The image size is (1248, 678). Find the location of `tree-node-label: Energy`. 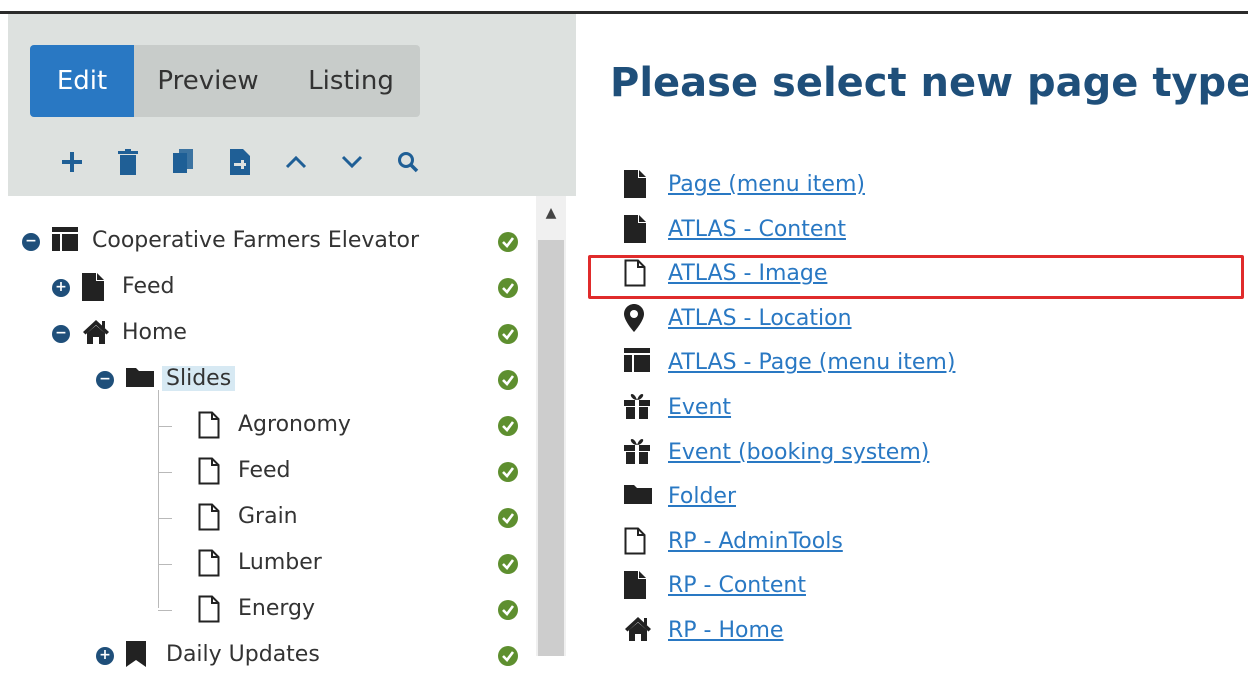

tree-node-label: Energy is located at coordinates (276, 608).